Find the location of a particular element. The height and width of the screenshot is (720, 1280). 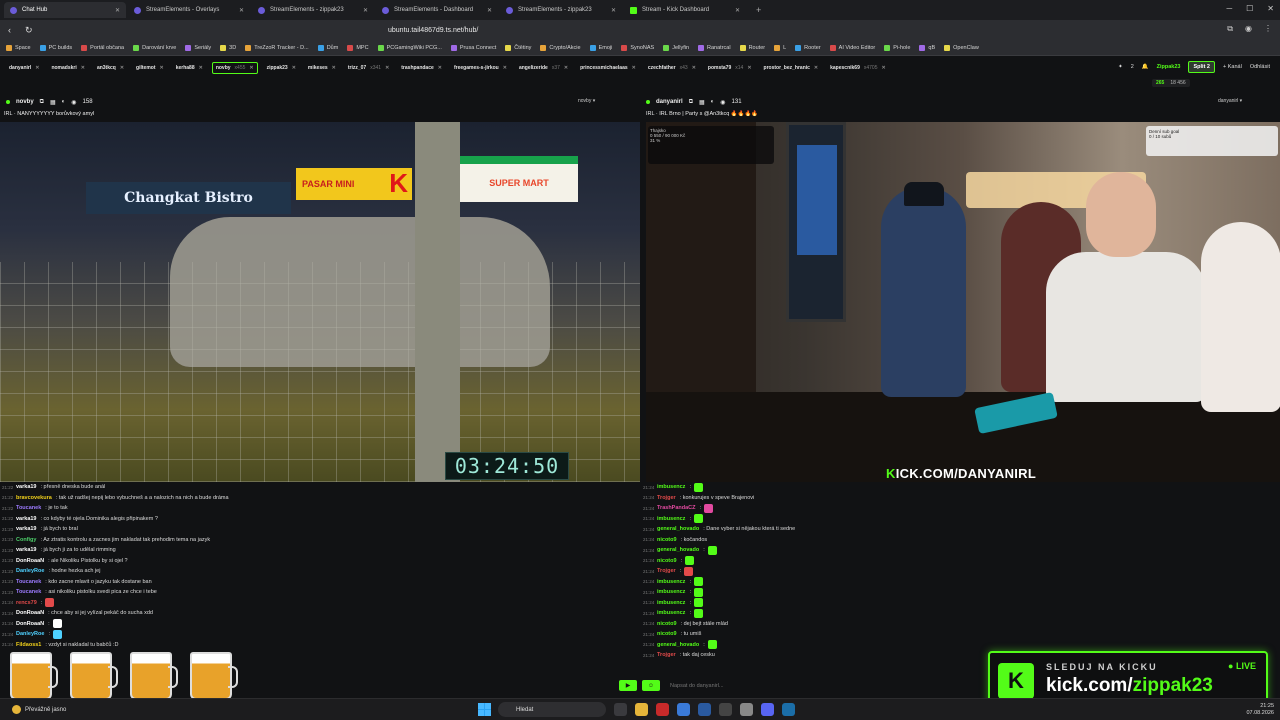

chat-username: TrashPandaCZ is located at coordinates (676, 508).